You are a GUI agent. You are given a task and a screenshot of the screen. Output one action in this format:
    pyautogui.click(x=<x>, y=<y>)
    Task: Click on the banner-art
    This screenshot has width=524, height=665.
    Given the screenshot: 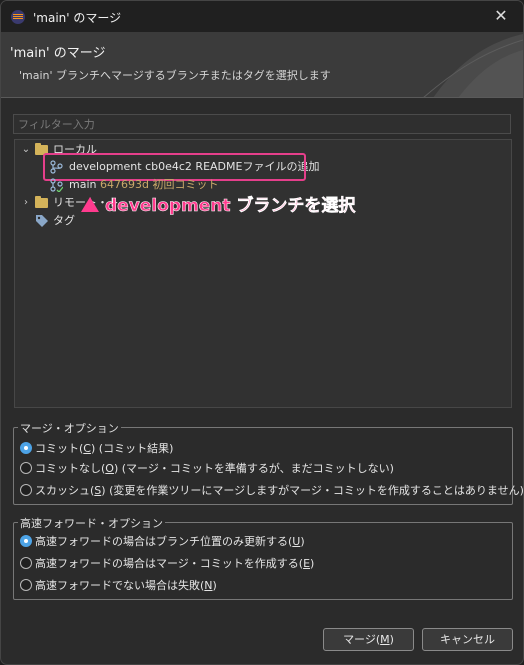 What is the action you would take?
    pyautogui.click(x=473, y=65)
    